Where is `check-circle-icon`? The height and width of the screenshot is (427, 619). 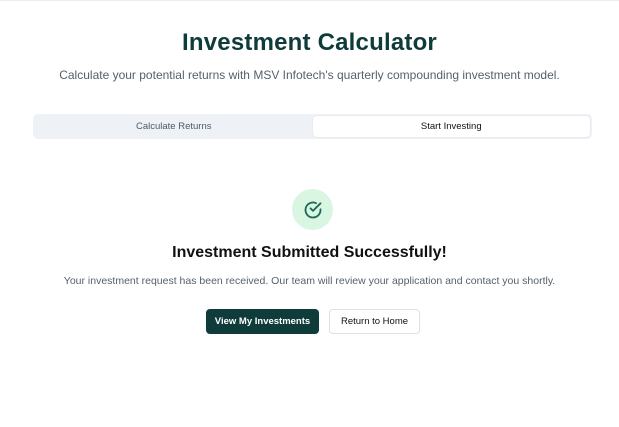
check-circle-icon is located at coordinates (312, 209).